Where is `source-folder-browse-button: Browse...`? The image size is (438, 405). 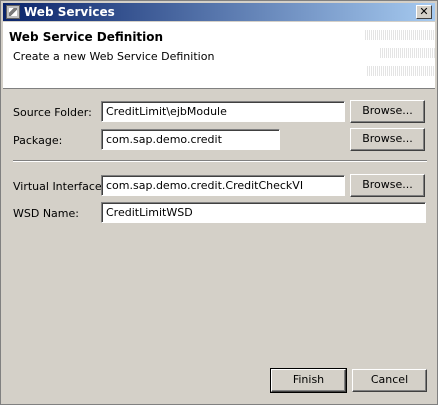
source-folder-browse-button: Browse... is located at coordinates (387, 111).